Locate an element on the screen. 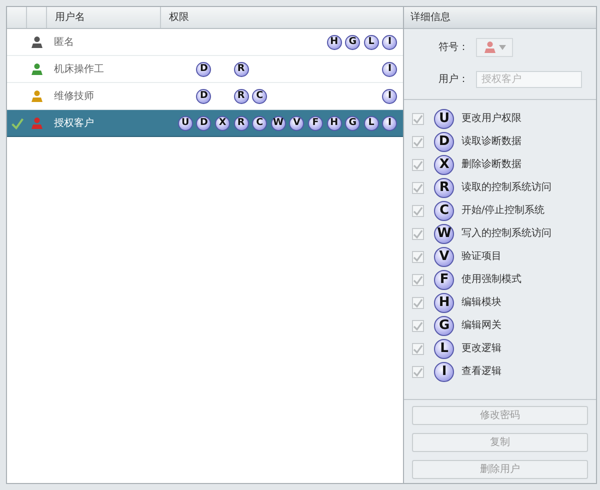 Image resolution: width=600 pixels, height=490 pixels. permission-label: 编辑网关 is located at coordinates (481, 325).